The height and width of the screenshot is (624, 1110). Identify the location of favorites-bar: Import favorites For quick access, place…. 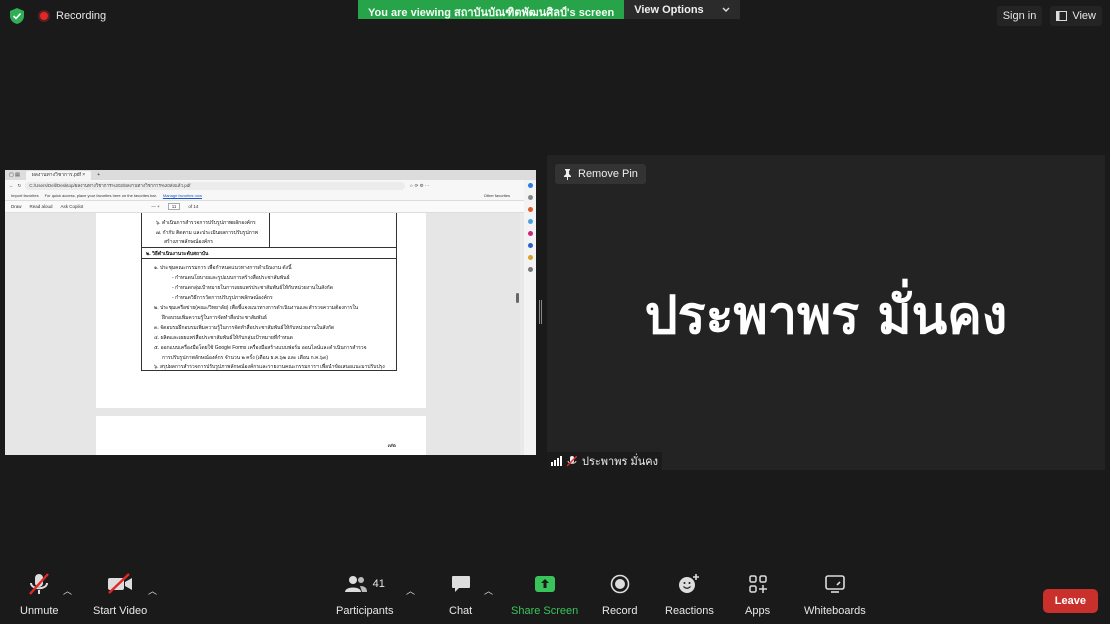
(270, 196).